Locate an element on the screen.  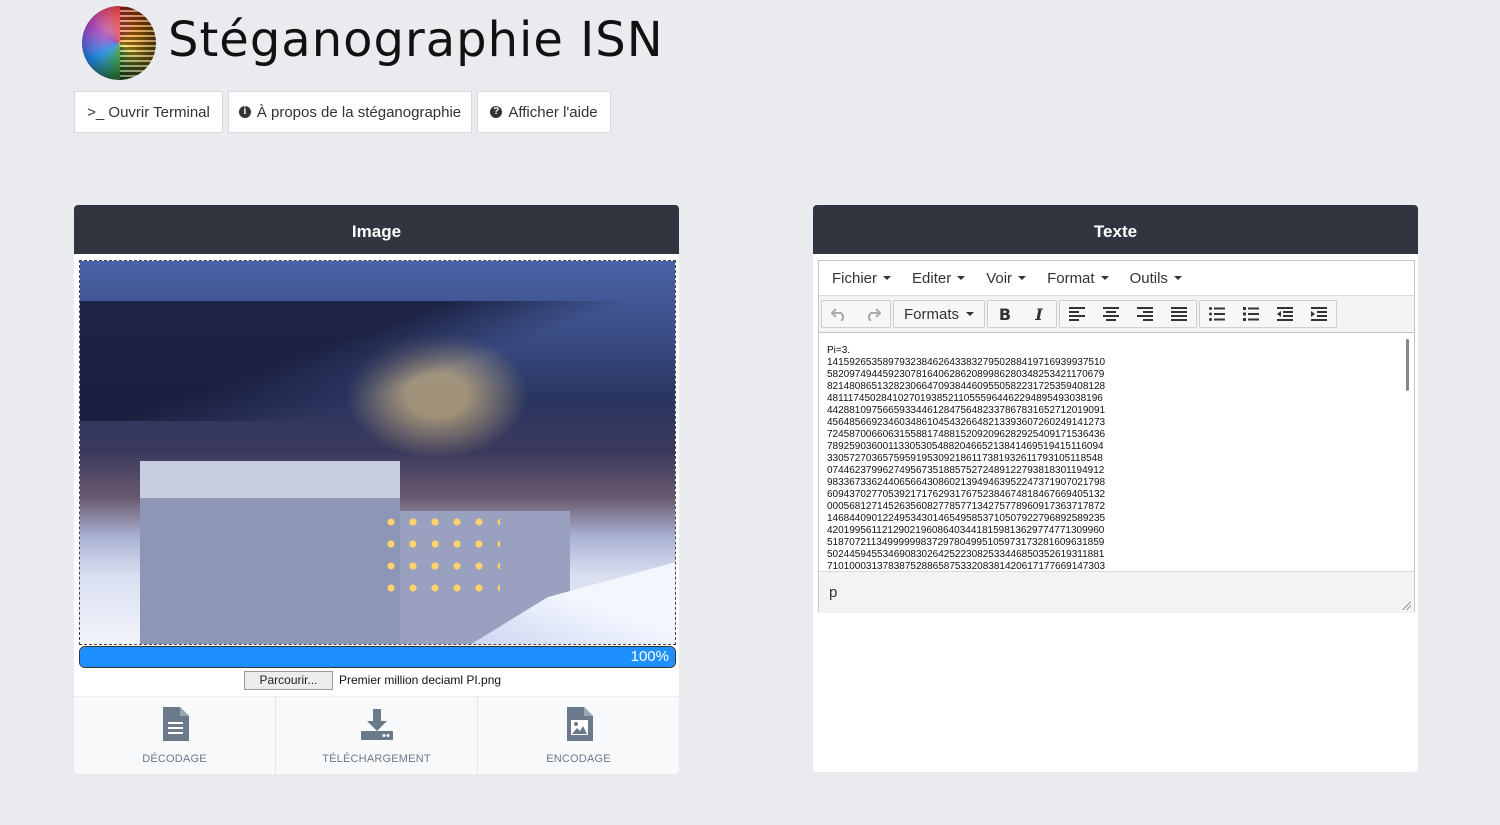
indent-icon is located at coordinates (1319, 314).